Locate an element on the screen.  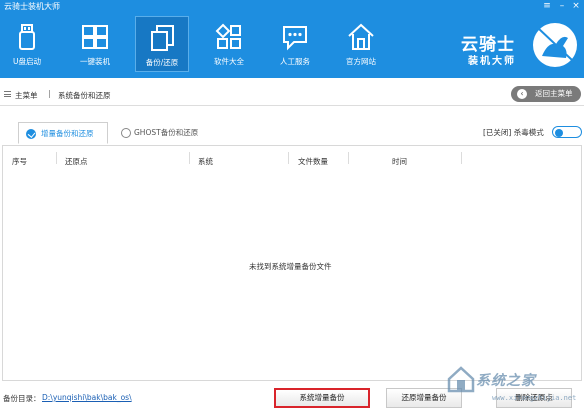
nav-one-click-install: 一键装机 is located at coordinates (95, 44).